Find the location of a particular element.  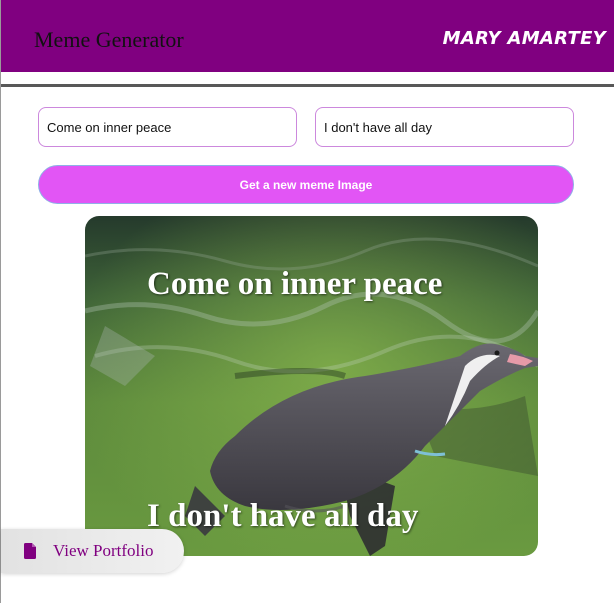

view-portfolio-link: View Portfolio is located at coordinates (92, 551).